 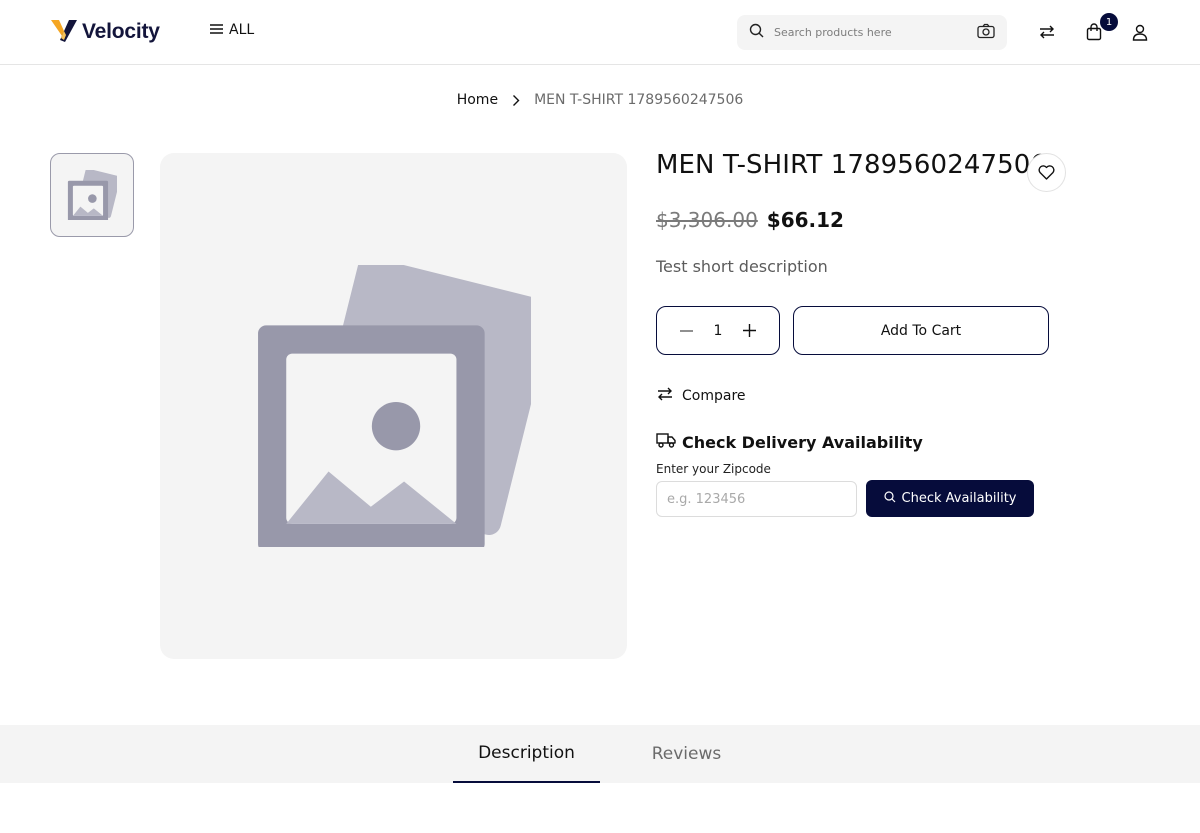 I want to click on compare-label: Compare, so click(x=714, y=396).